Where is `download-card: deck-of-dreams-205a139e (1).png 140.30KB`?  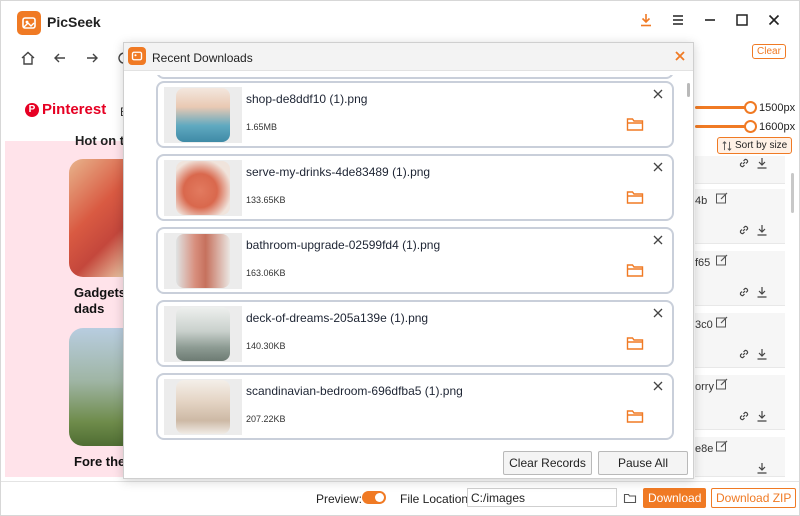
download-card: deck-of-dreams-205a139e (1).png 140.30KB is located at coordinates (415, 333).